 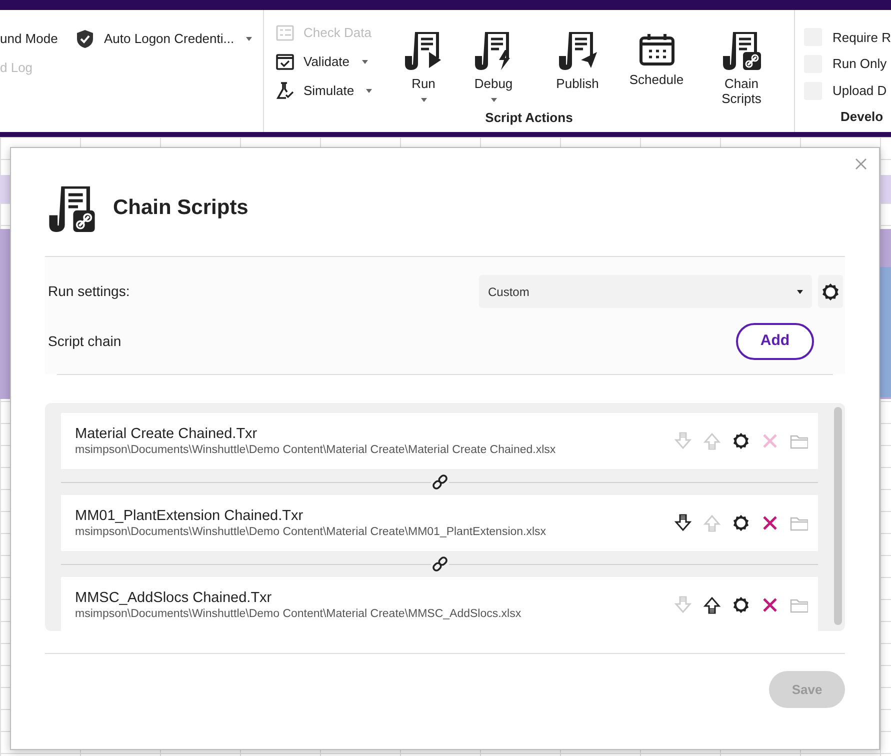 What do you see at coordinates (861, 117) in the screenshot?
I see `group-label: Develo` at bounding box center [861, 117].